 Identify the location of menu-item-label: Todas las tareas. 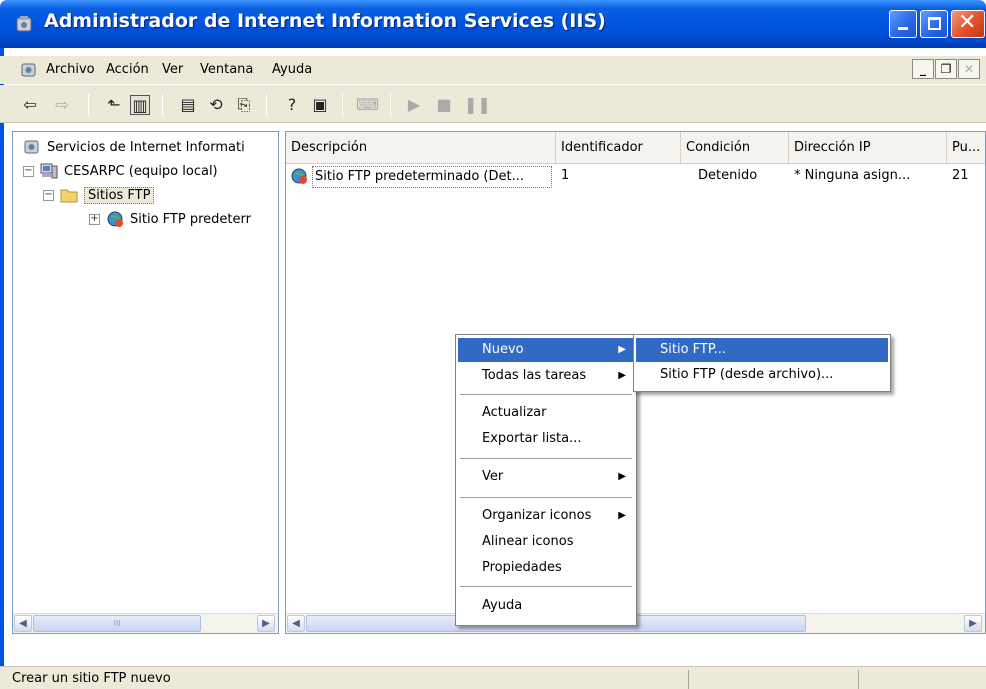
(534, 375).